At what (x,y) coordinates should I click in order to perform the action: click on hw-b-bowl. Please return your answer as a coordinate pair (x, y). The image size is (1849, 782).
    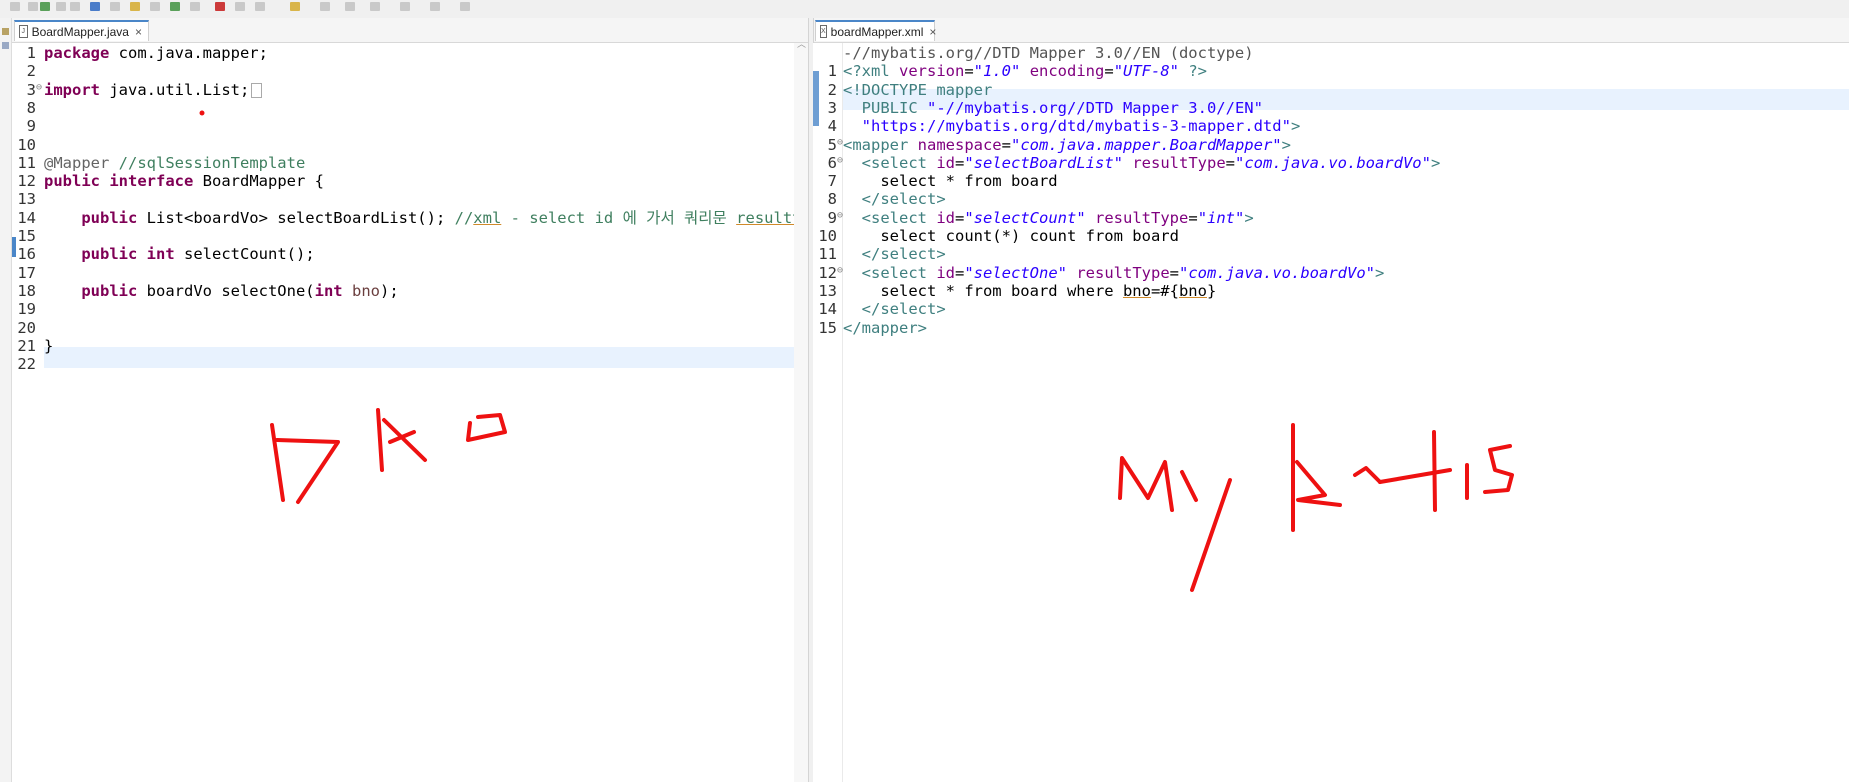
    Looking at the image, I should click on (1318, 483).